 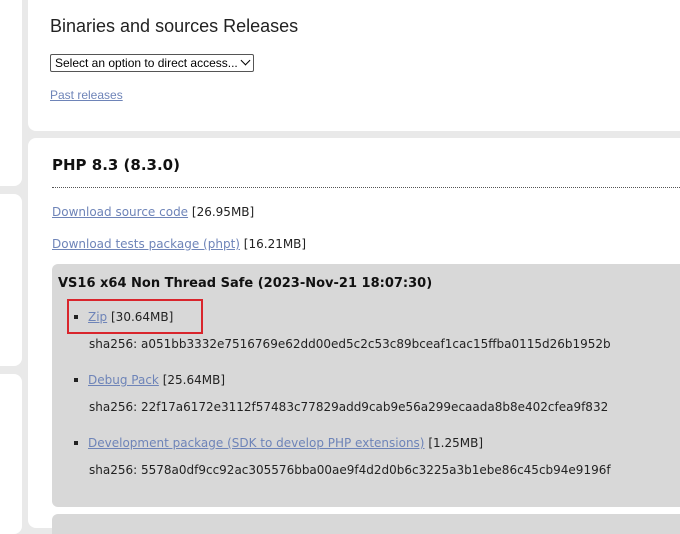 I want to click on source-size: [26.95MB], so click(x=223, y=212).